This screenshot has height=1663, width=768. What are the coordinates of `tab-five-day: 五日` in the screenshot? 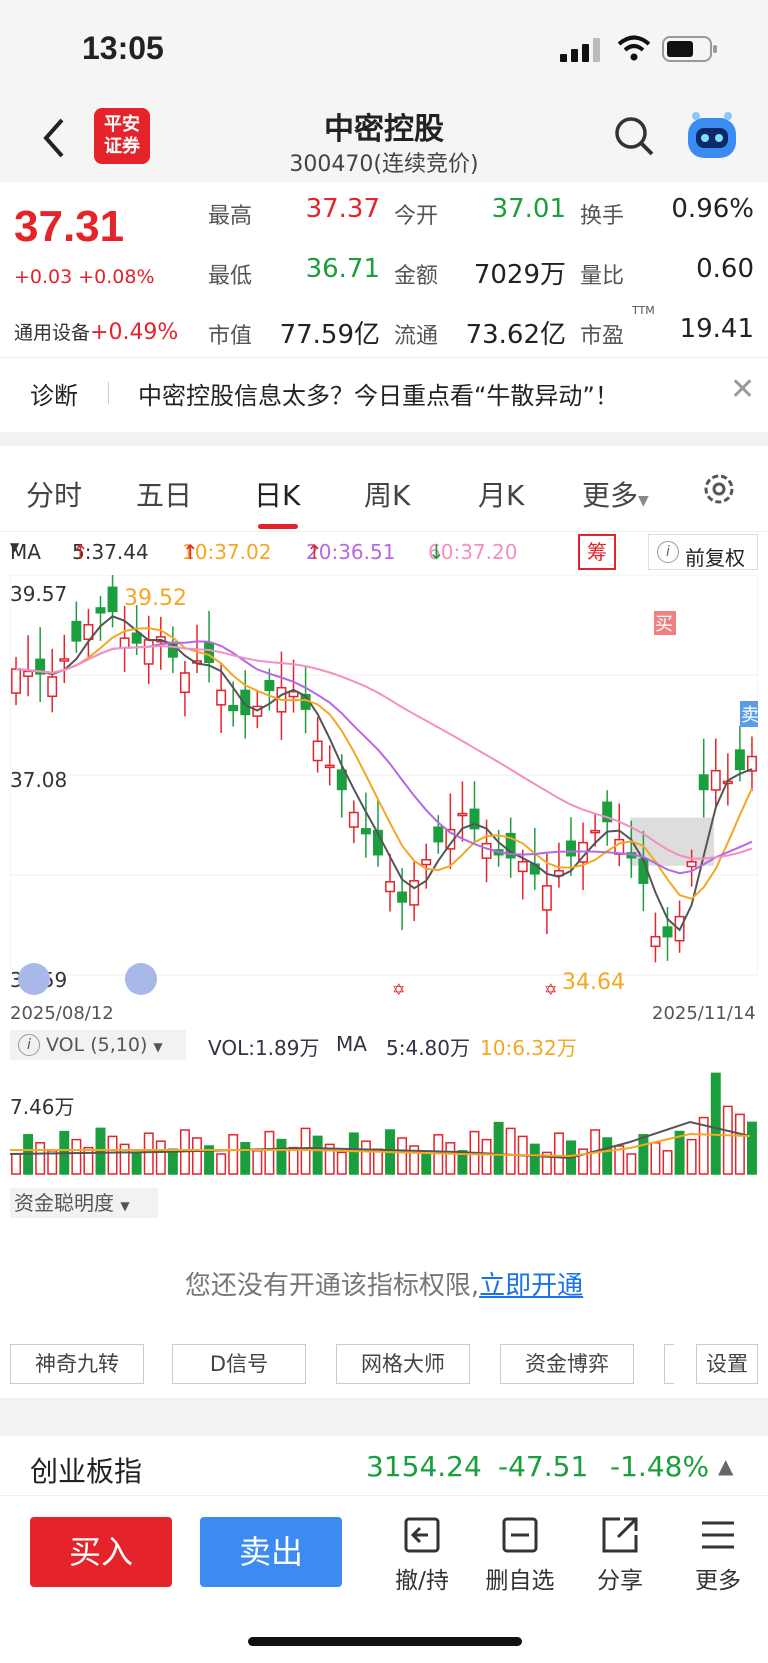 It's located at (164, 494).